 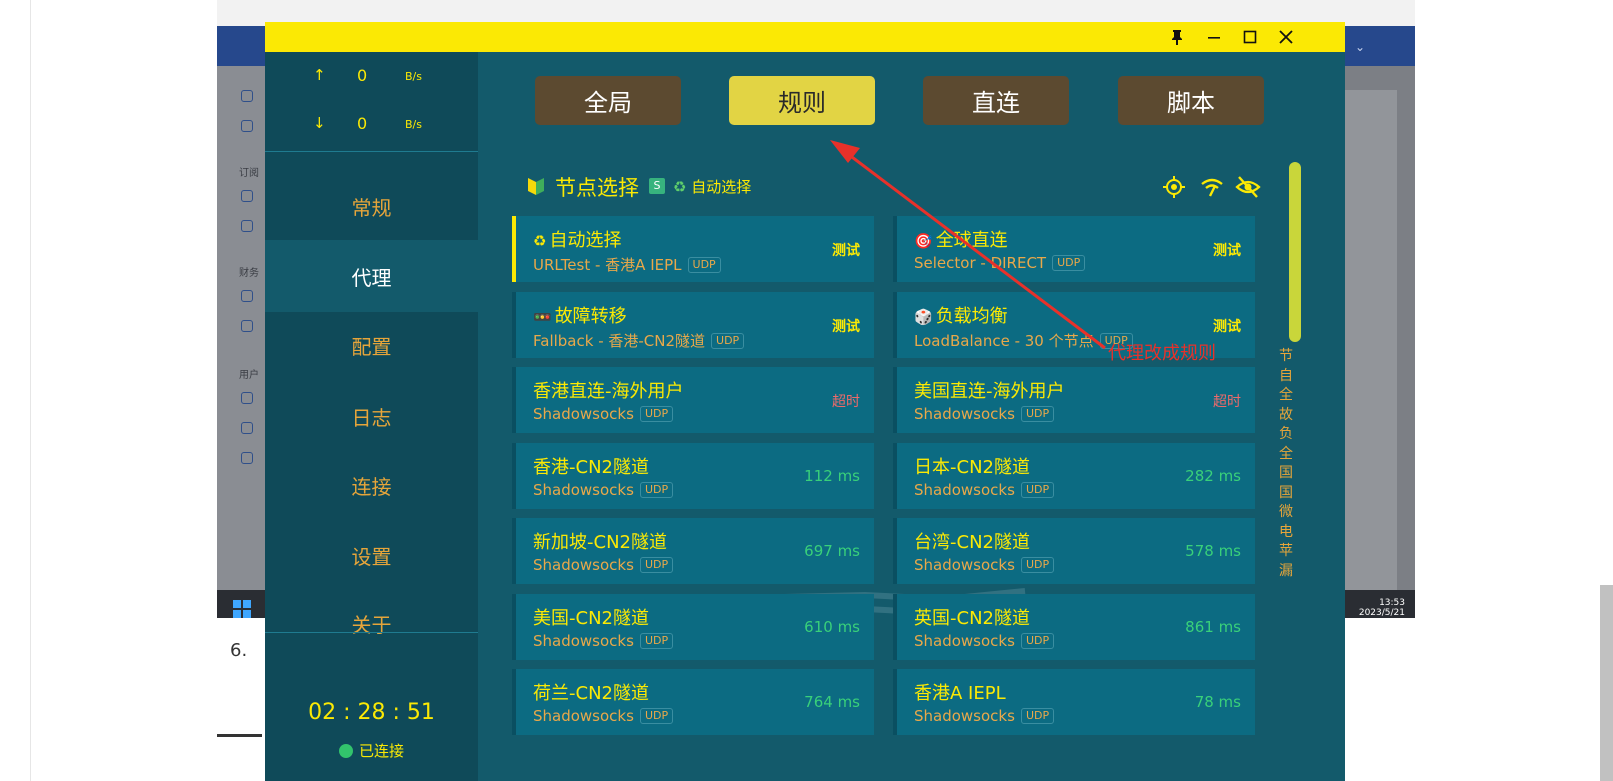 I want to click on nav-item-general: 常规, so click(x=371, y=206).